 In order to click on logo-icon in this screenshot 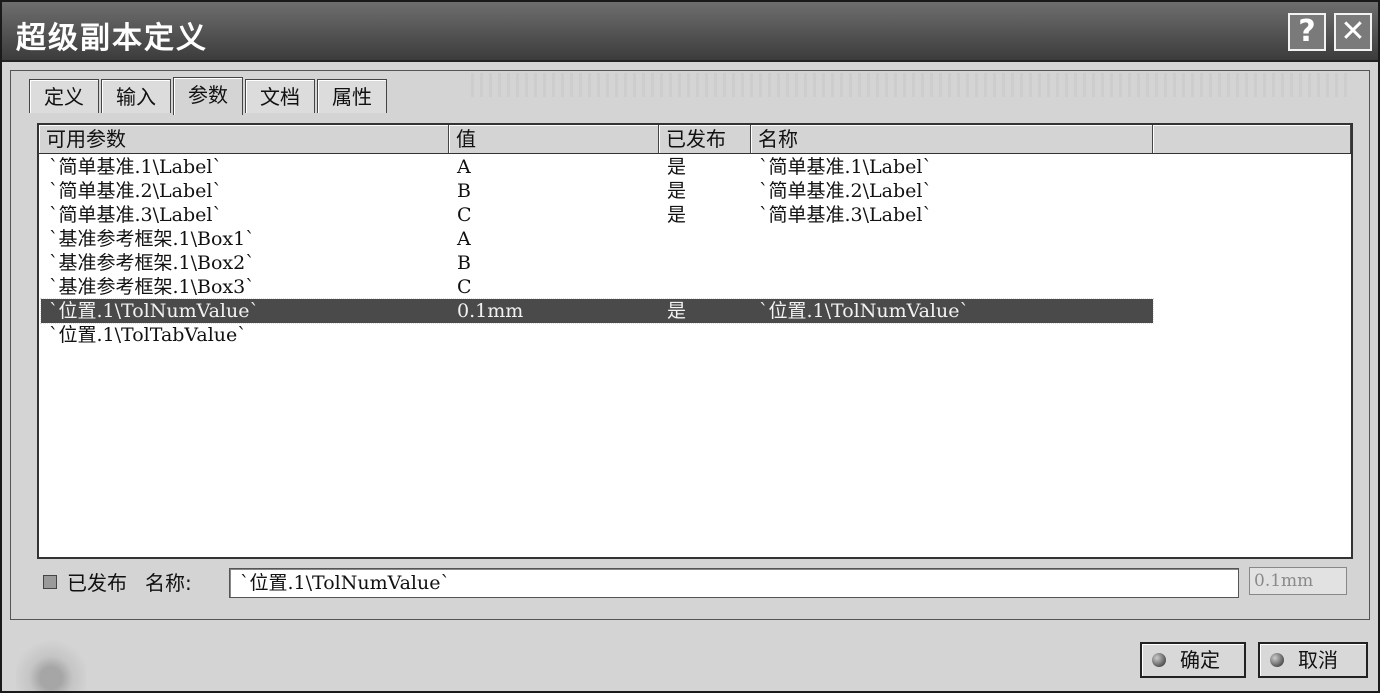, I will do `click(51, 663)`.